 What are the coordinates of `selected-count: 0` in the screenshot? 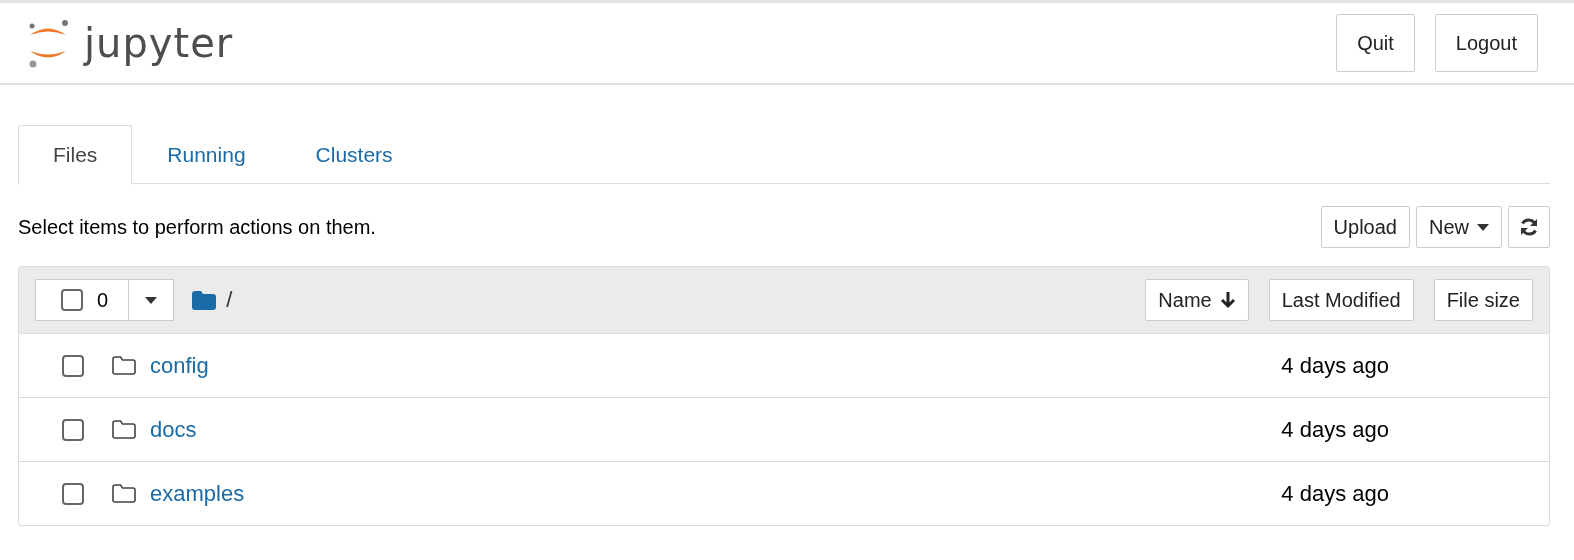 It's located at (103, 300).